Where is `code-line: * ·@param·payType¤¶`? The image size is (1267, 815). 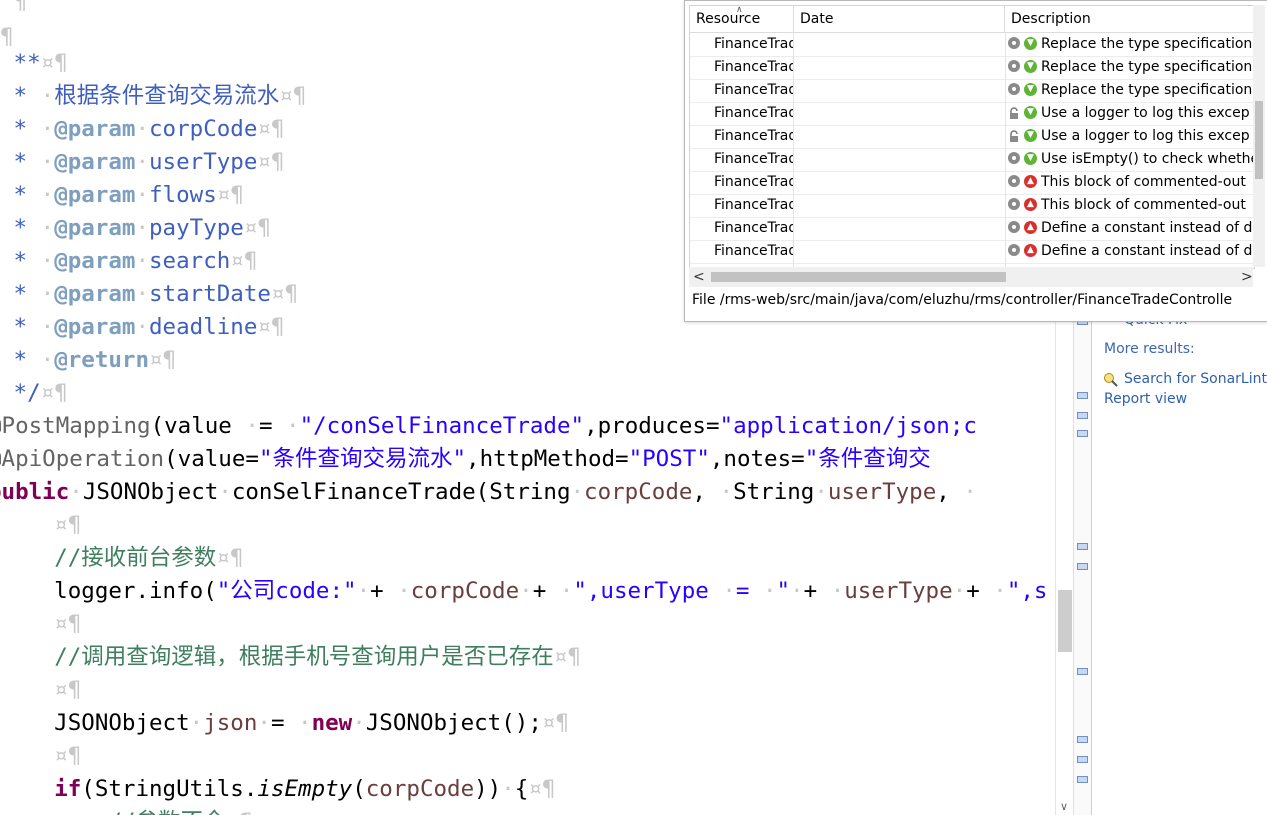 code-line: * ·@param·payType¤¶ is located at coordinates (135, 228).